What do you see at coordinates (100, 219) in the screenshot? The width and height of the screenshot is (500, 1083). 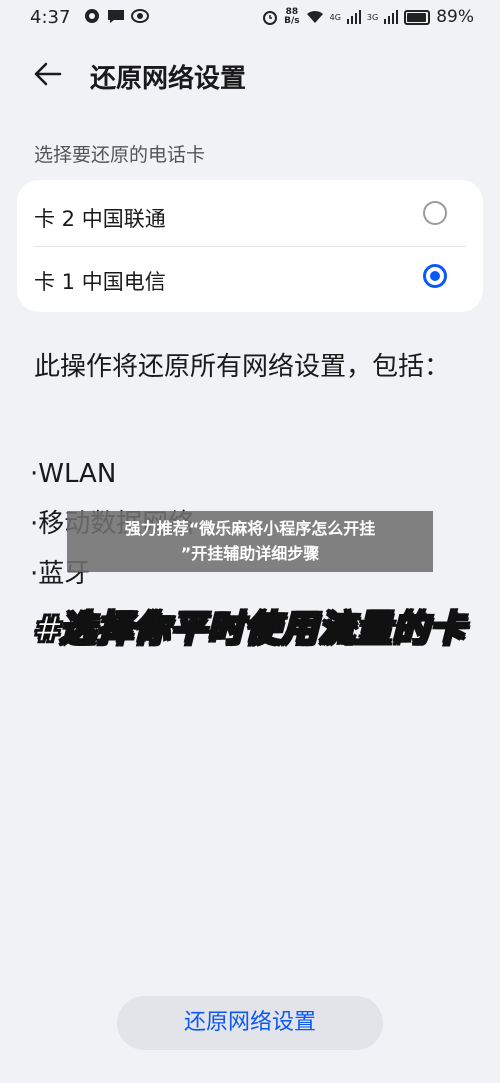 I see `sim-option-label: 卡 2 中国联通` at bounding box center [100, 219].